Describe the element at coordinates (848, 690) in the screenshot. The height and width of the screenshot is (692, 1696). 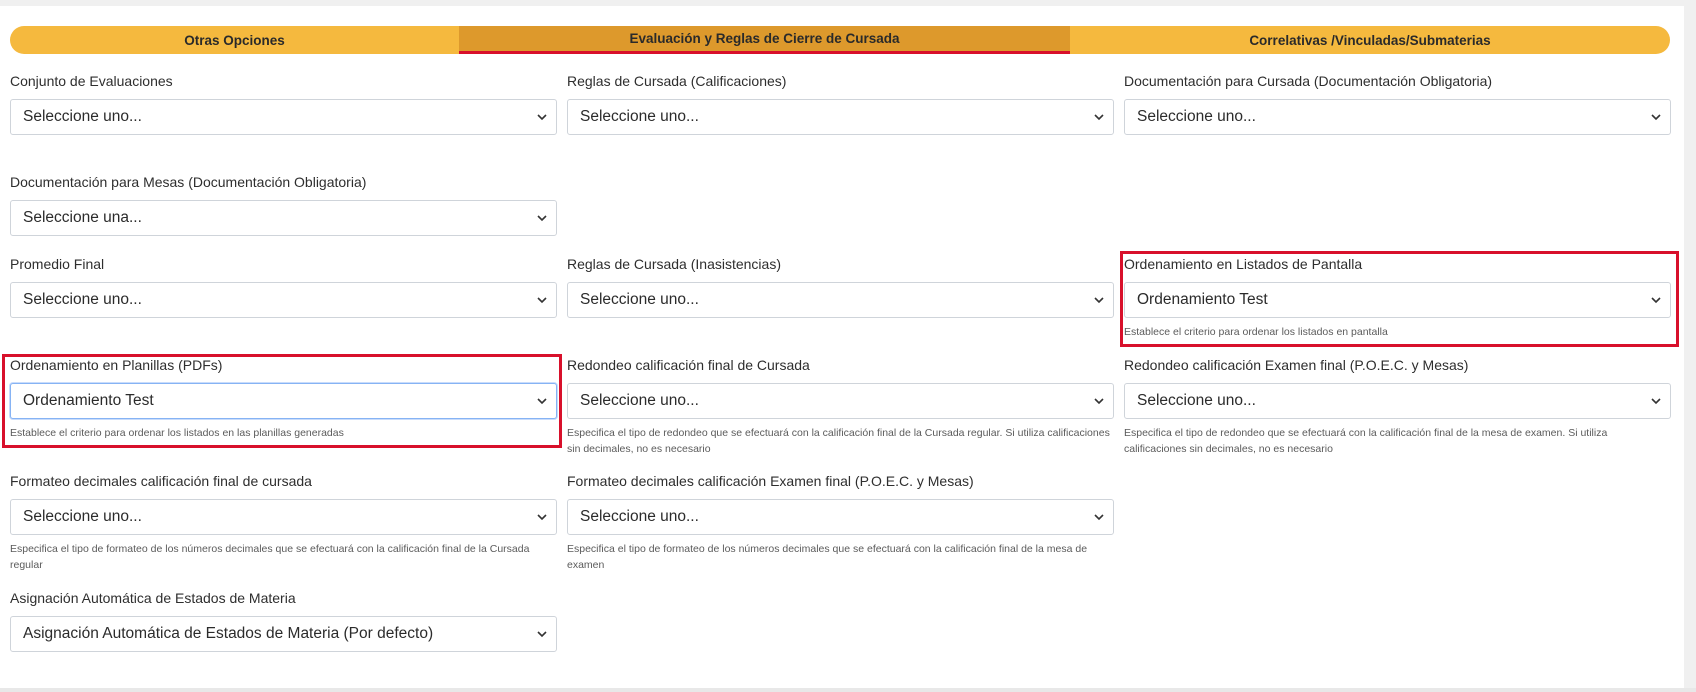
I see `page-bottom-border` at that location.